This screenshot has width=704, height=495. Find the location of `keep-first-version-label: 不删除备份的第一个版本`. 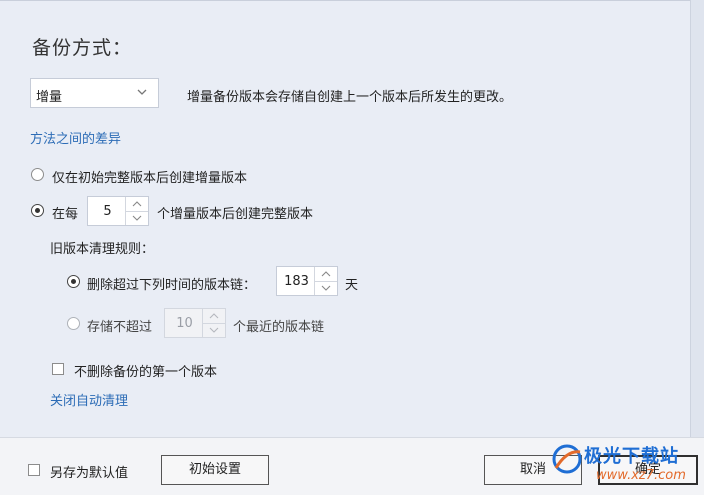

keep-first-version-label: 不删除备份的第一个版本 is located at coordinates (146, 372).